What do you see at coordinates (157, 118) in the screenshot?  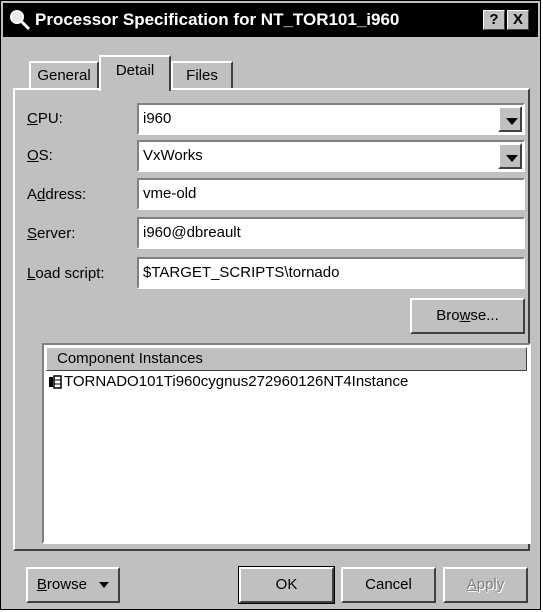 I see `cpu-value: i960` at bounding box center [157, 118].